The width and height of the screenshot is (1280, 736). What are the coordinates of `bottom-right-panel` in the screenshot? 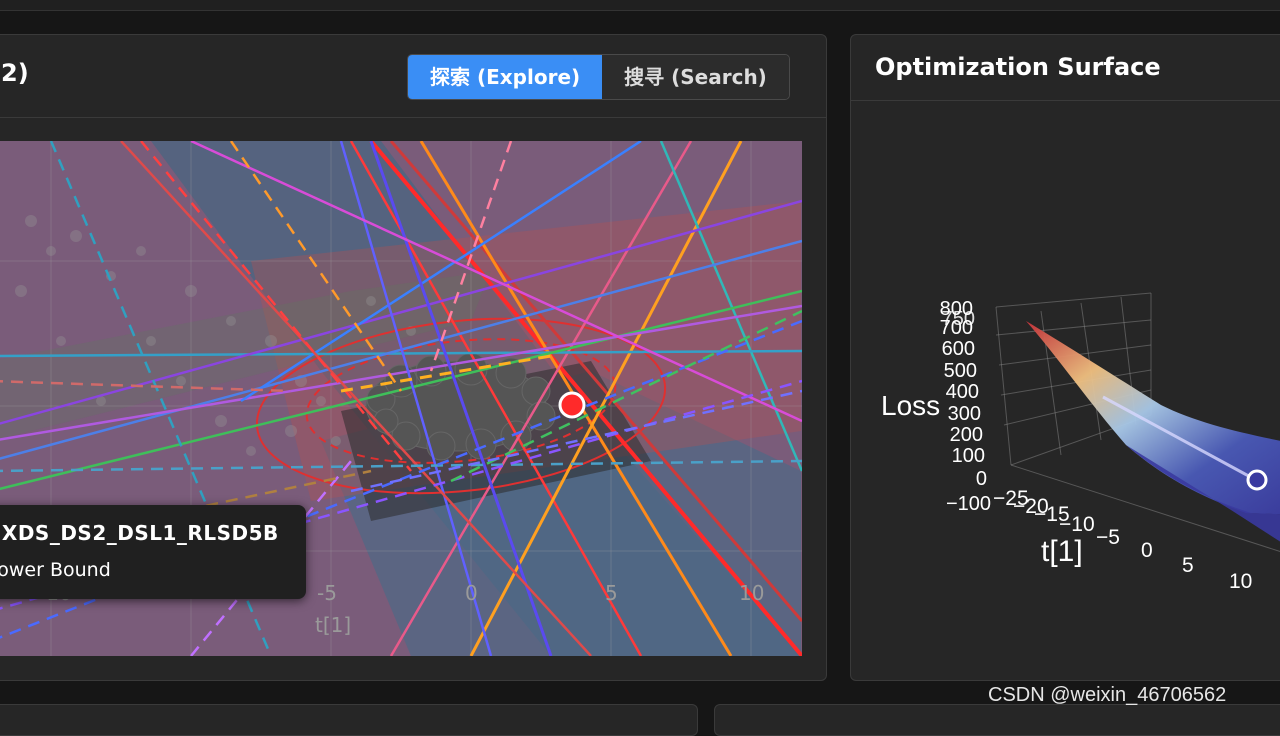 It's located at (997, 720).